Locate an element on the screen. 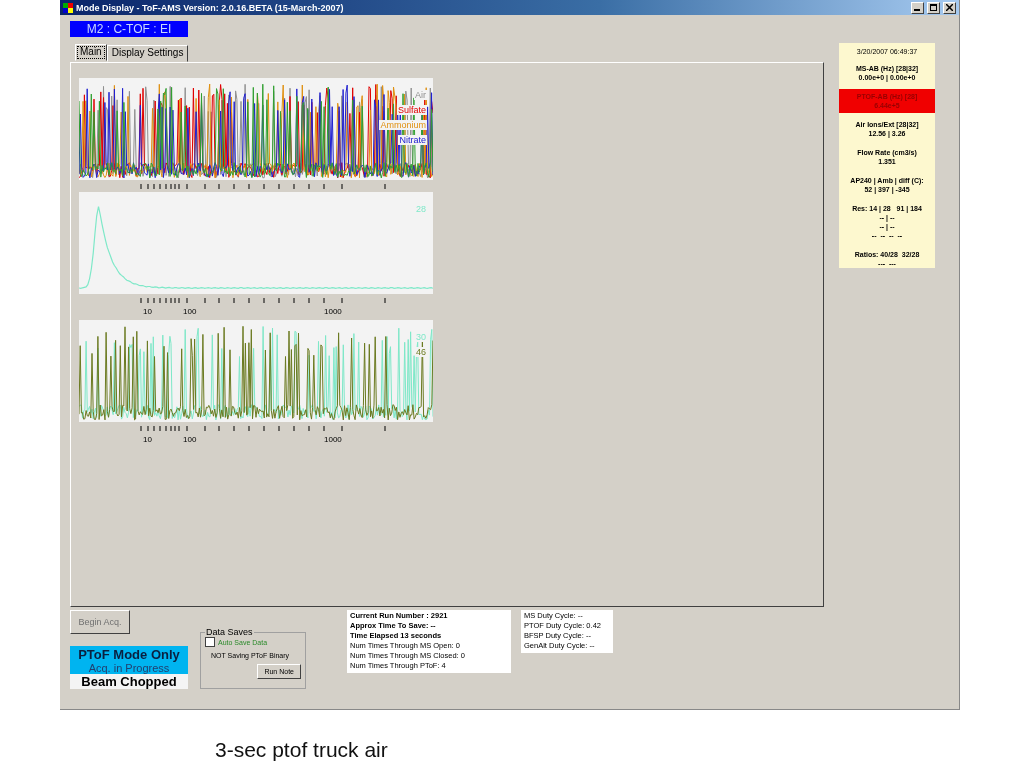 This screenshot has height=768, width=1024. auto-save-checkbox is located at coordinates (210, 642).